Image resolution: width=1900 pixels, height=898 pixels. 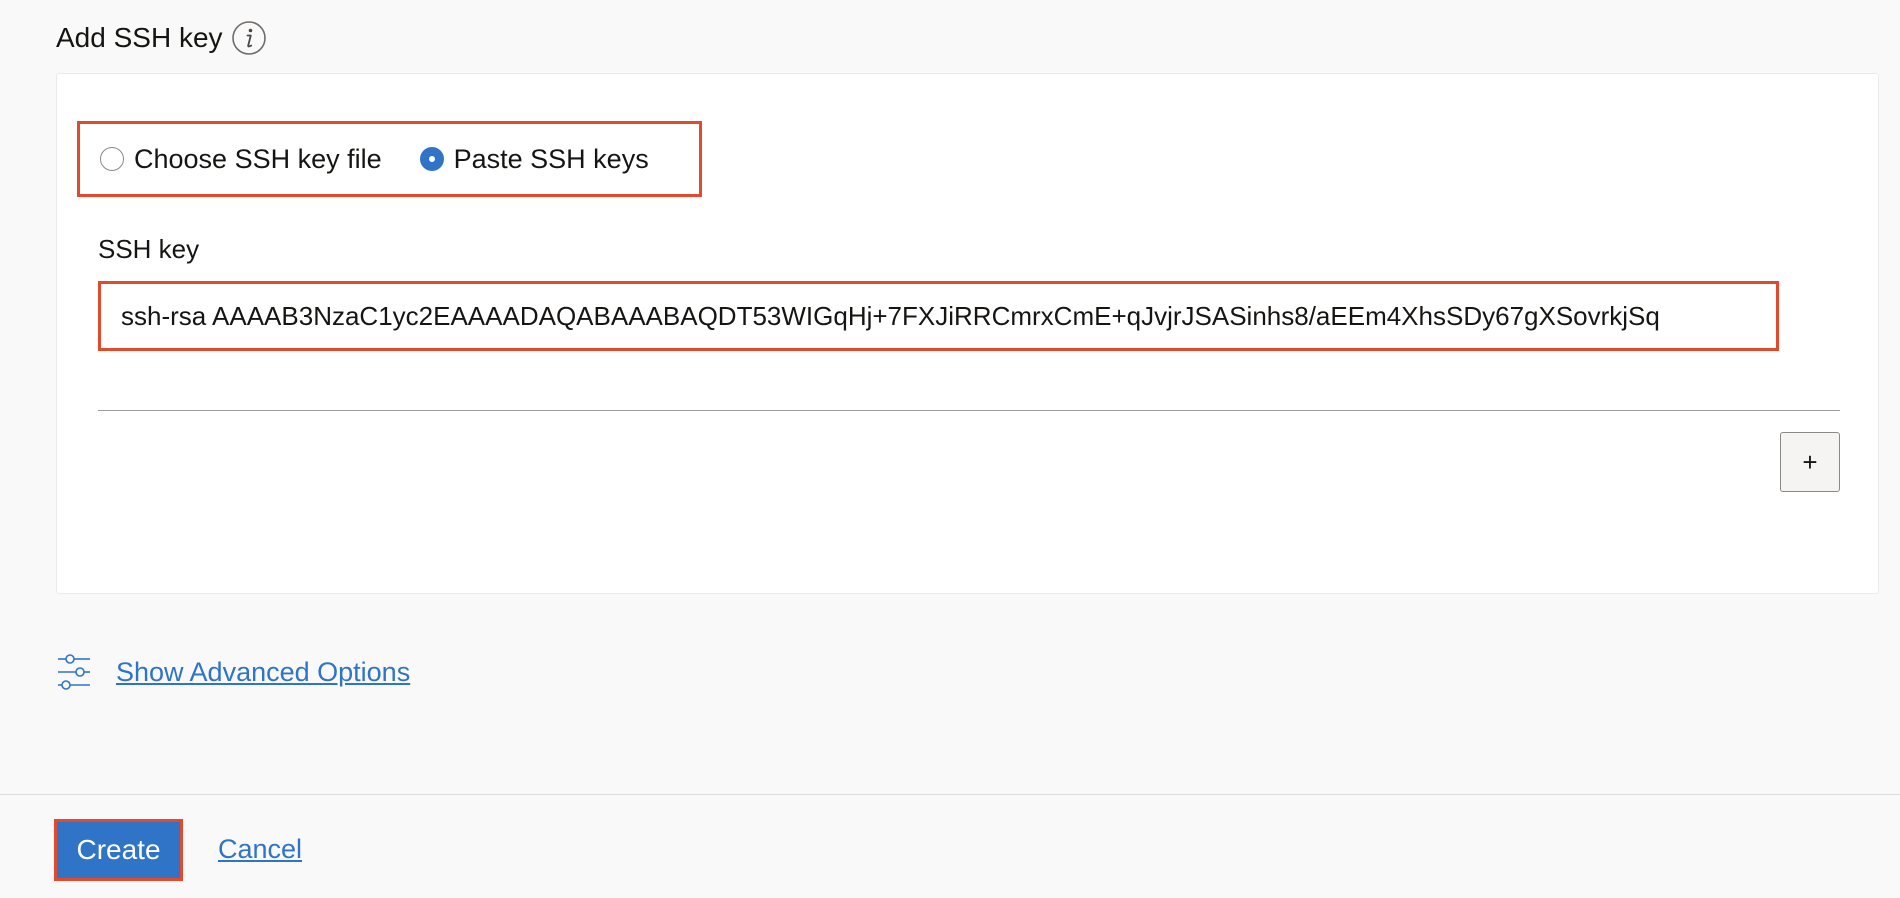 I want to click on radio-label: Paste SSH keys, so click(x=551, y=159).